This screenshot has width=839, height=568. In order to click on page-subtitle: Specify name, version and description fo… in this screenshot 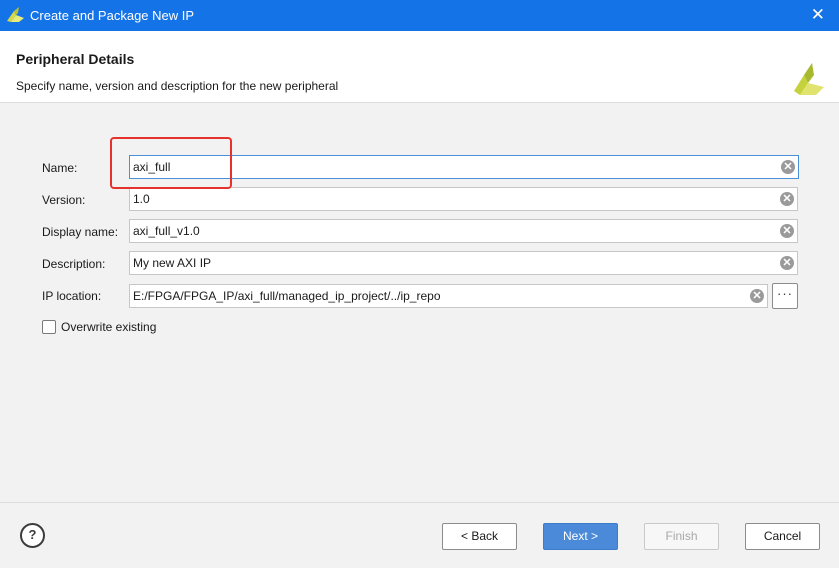, I will do `click(177, 86)`.